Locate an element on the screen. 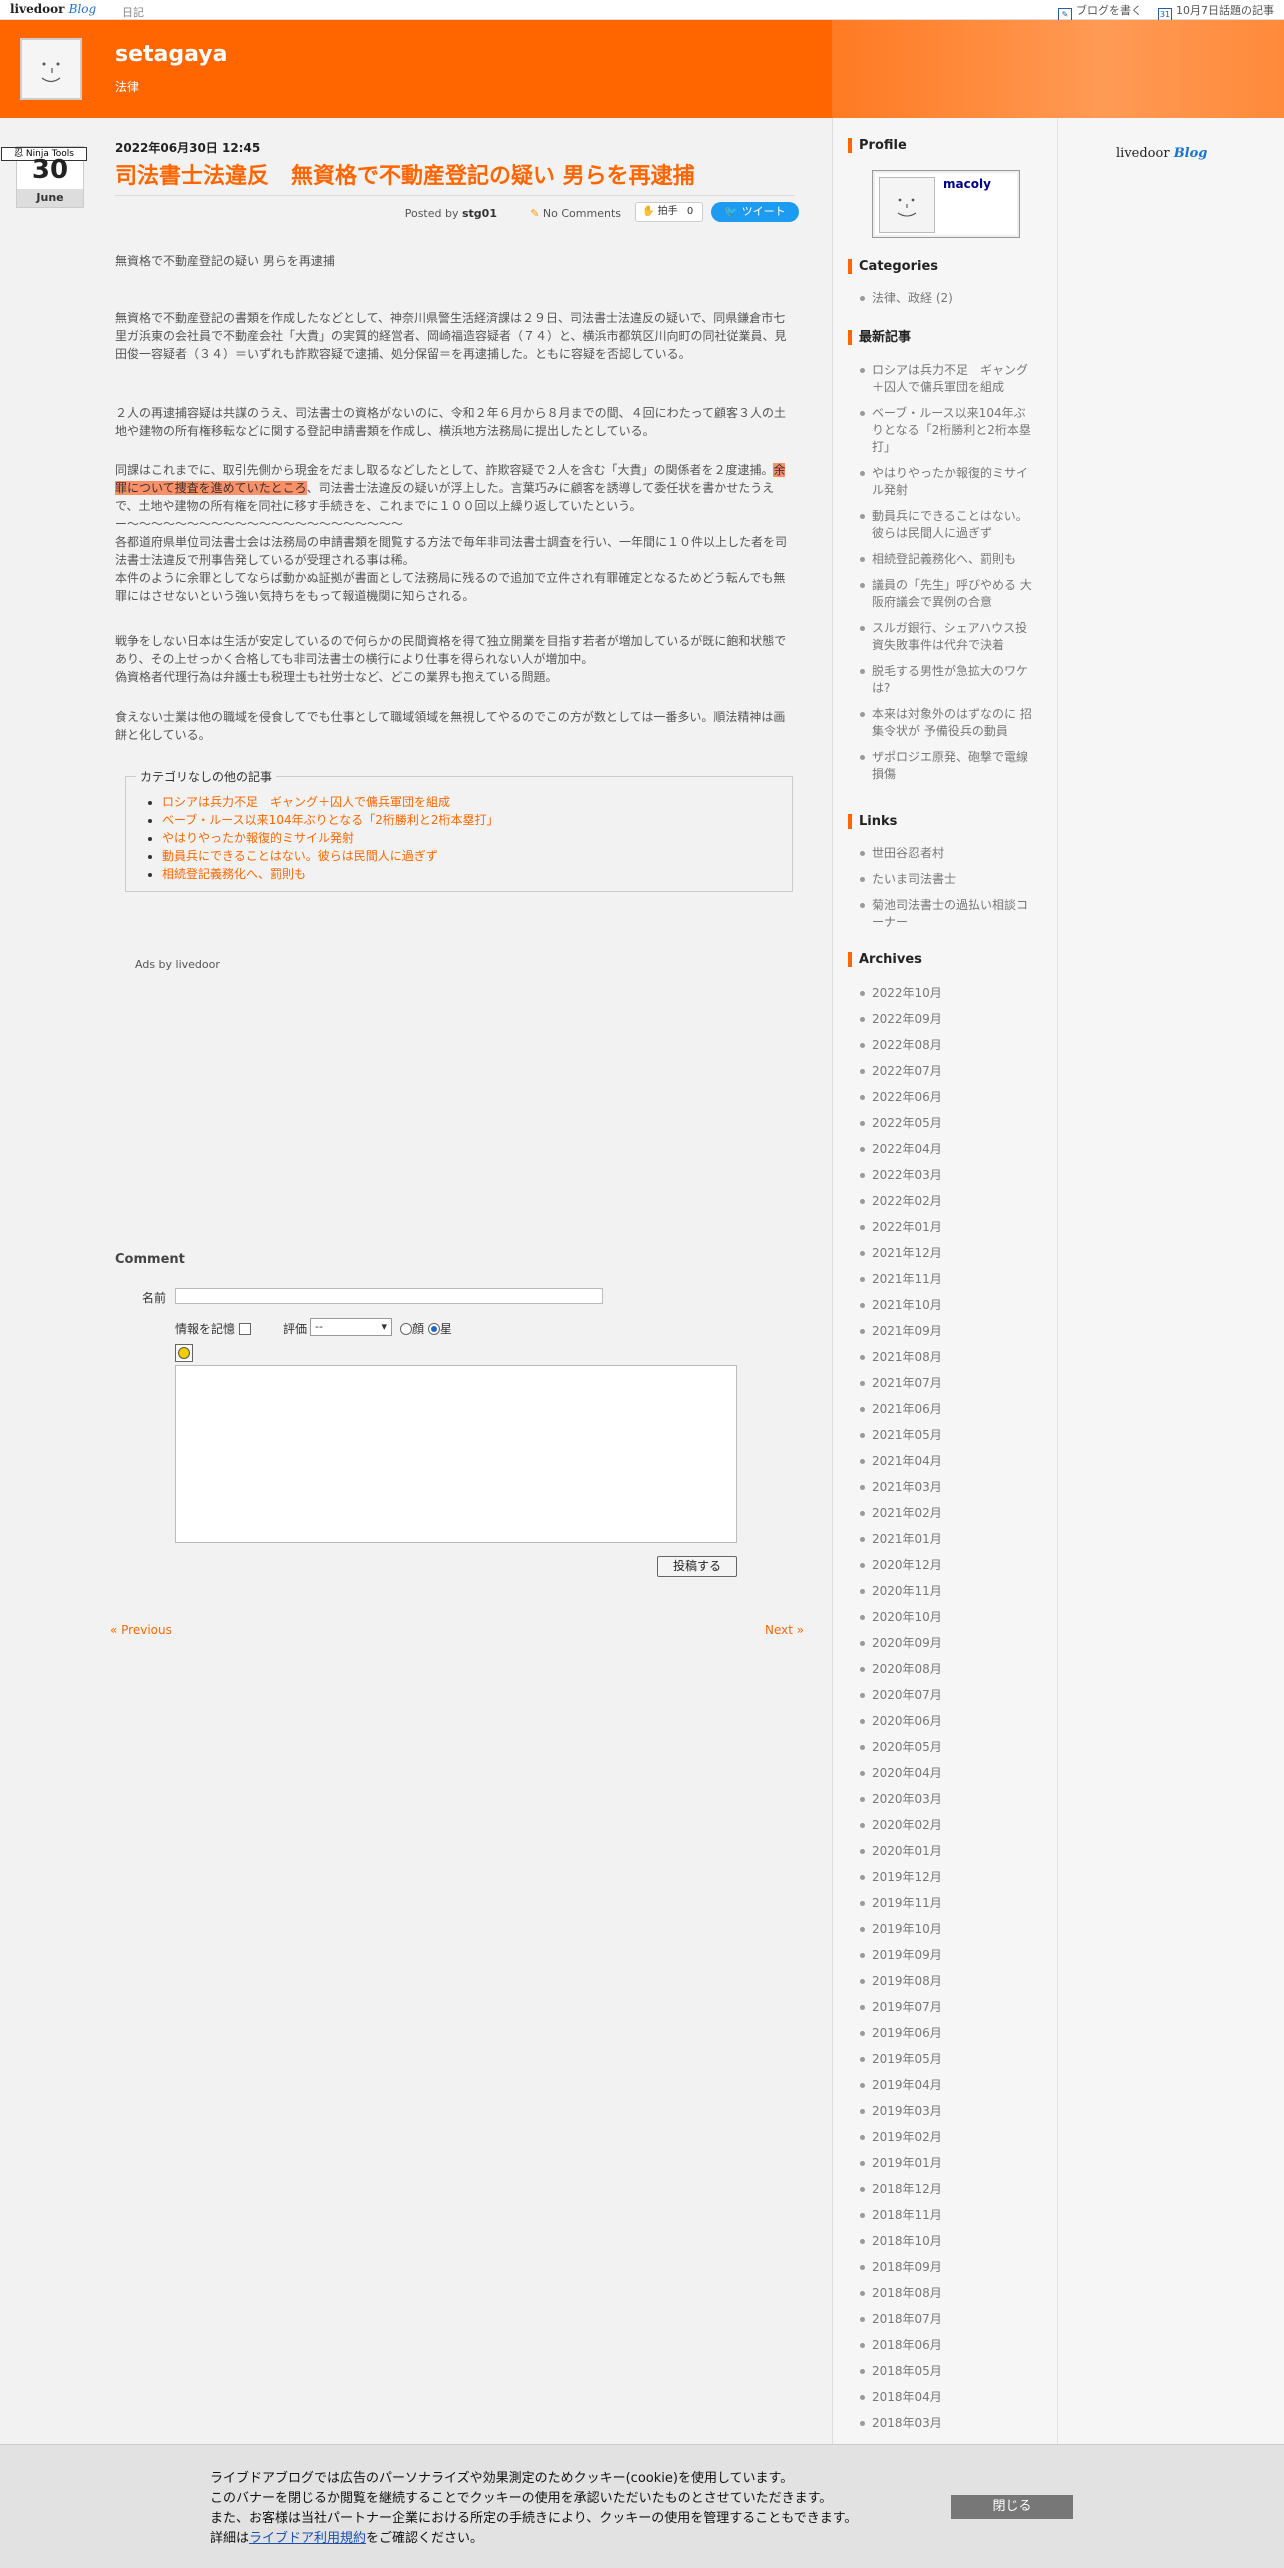  previous-link: « Previous is located at coordinates (141, 1630).